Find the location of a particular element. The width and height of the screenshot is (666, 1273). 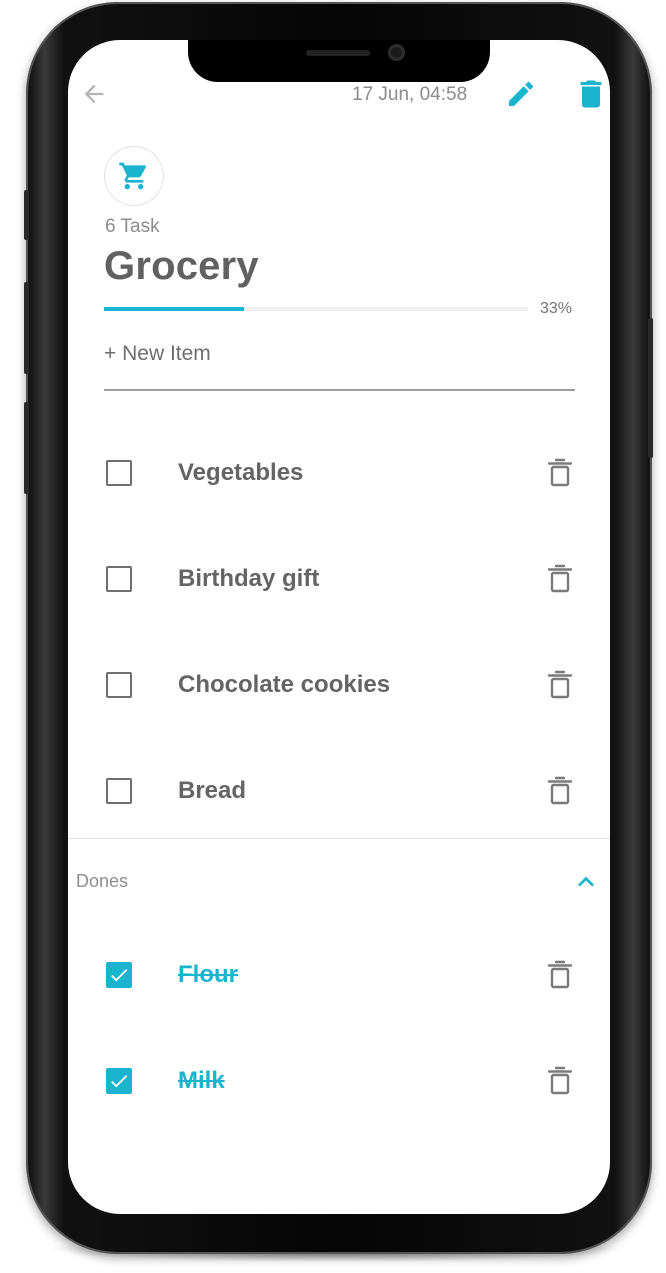

datetime-label: 17 Jun, 04:58 is located at coordinates (410, 94).